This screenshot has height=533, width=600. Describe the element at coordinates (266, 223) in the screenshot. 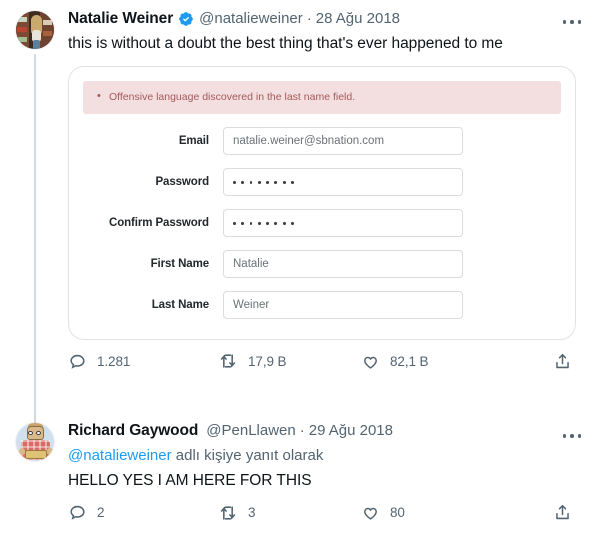

I see `confirm-password-masked-dots` at that location.